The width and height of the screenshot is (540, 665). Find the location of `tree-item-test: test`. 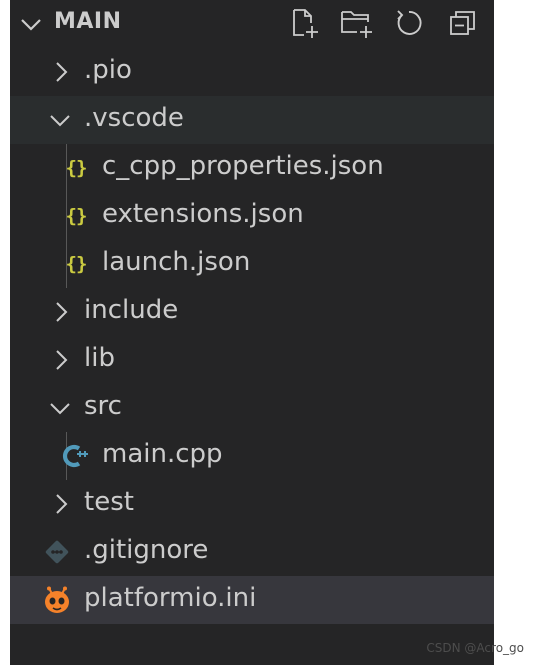

tree-item-test: test is located at coordinates (252, 504).